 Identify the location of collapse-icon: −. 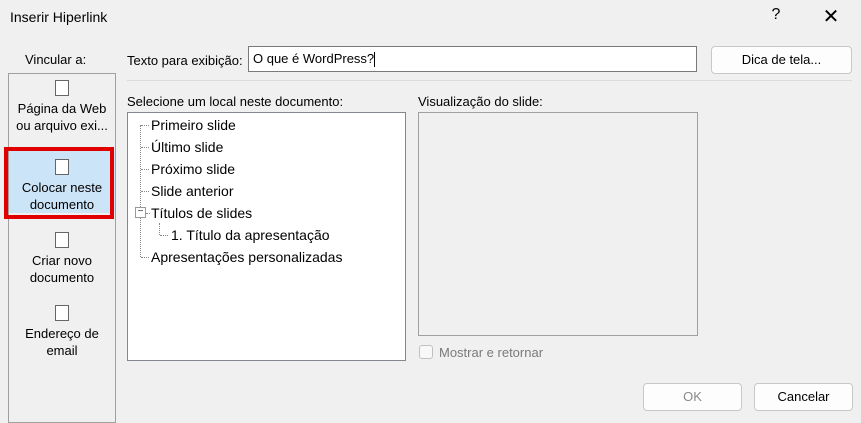
(140, 212).